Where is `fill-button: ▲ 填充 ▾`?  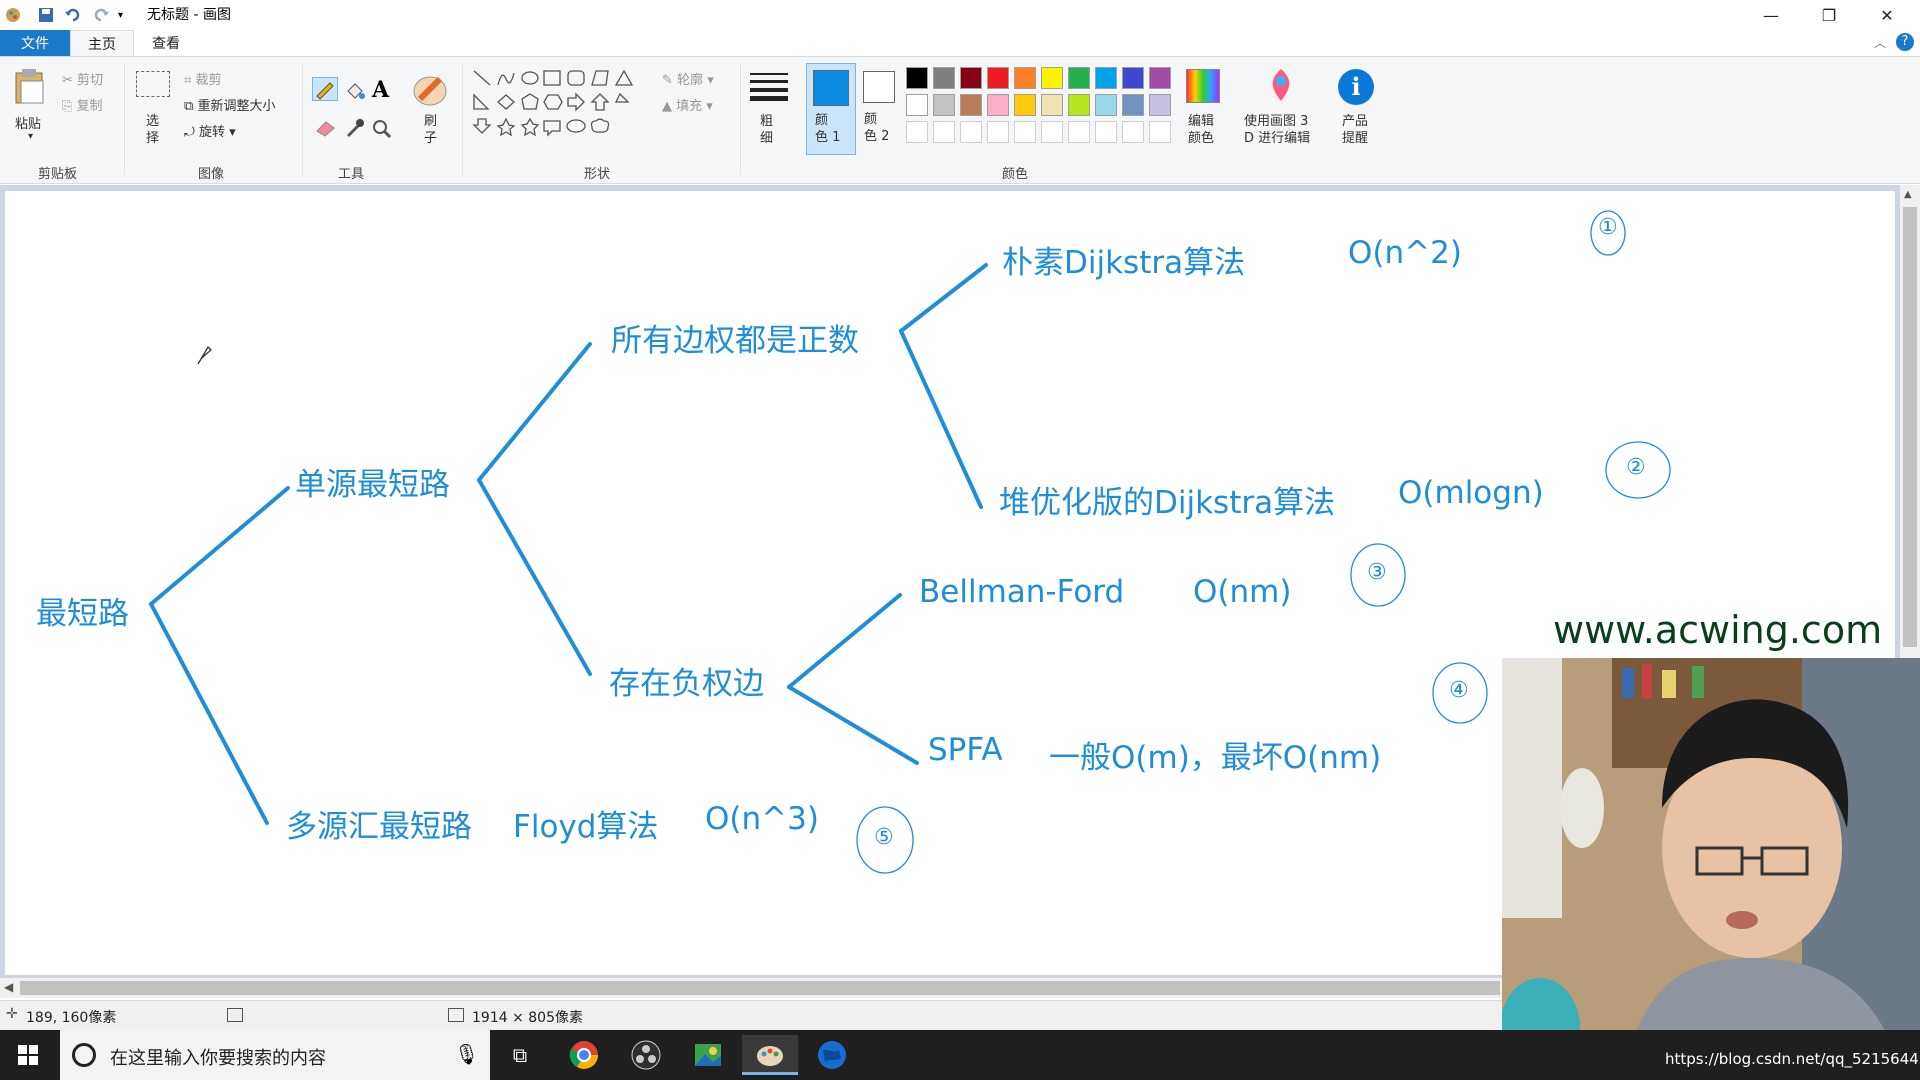
fill-button: ▲ 填充 ▾ is located at coordinates (687, 104).